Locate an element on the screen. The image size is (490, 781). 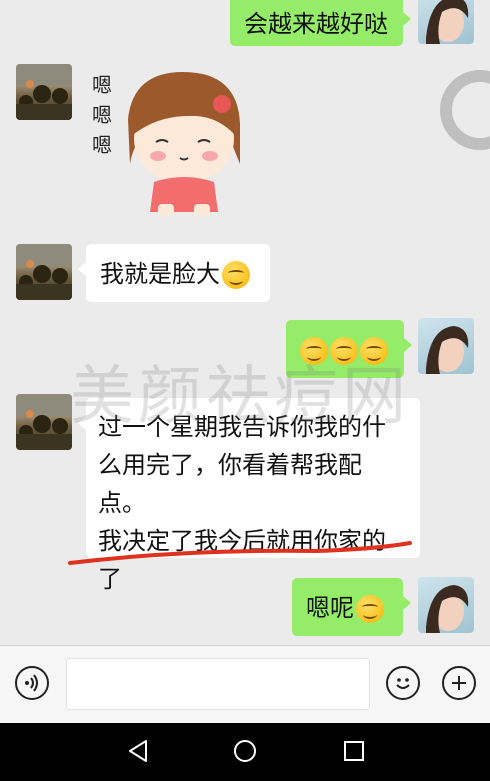
back-icon is located at coordinates (138, 751).